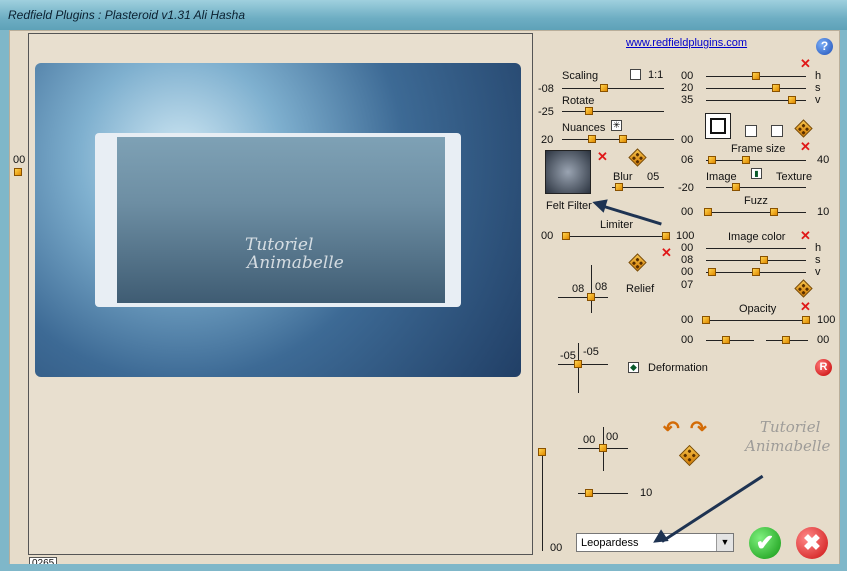 This screenshot has width=847, height=571. I want to click on relief-x-value: 08, so click(578, 289).